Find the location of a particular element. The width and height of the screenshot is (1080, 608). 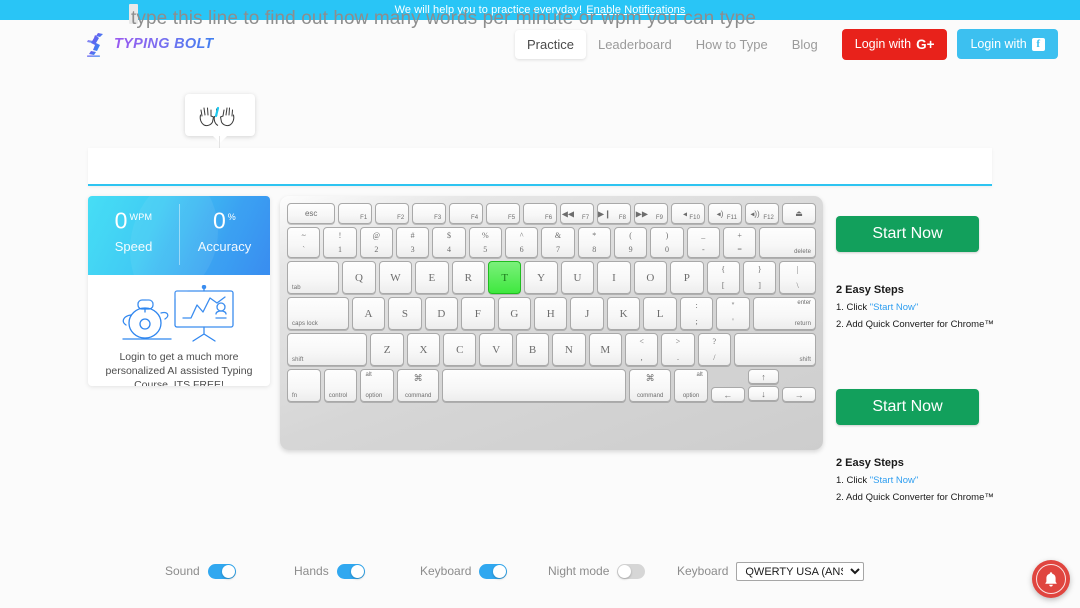

key-quote: " ' is located at coordinates (733, 313).